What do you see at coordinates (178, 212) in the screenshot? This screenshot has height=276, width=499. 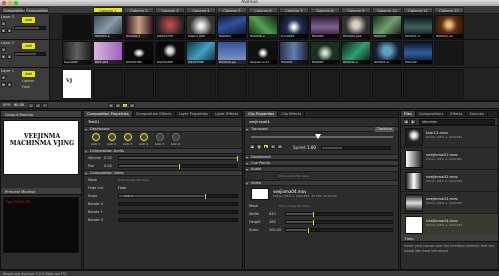 I see `rotate-y-slider` at bounding box center [178, 212].